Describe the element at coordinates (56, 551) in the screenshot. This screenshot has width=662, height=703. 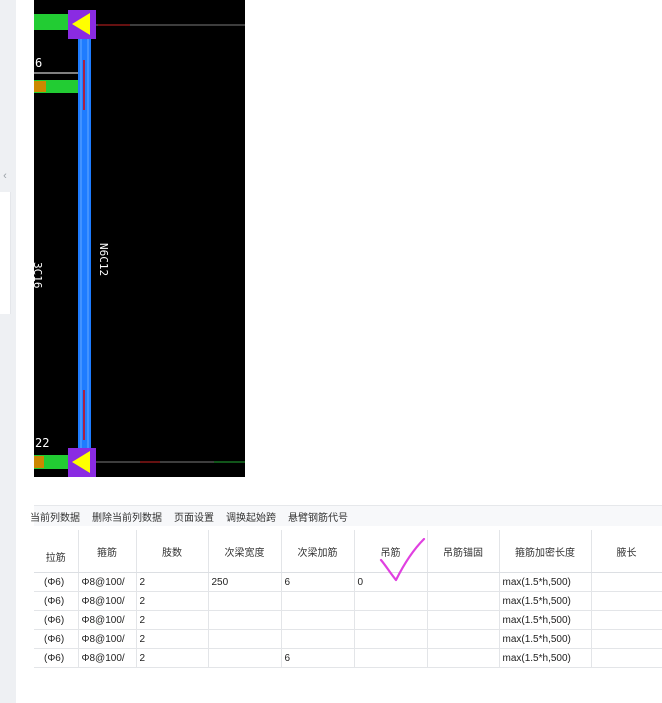
I see `header-tie-bar: 拉筋` at that location.